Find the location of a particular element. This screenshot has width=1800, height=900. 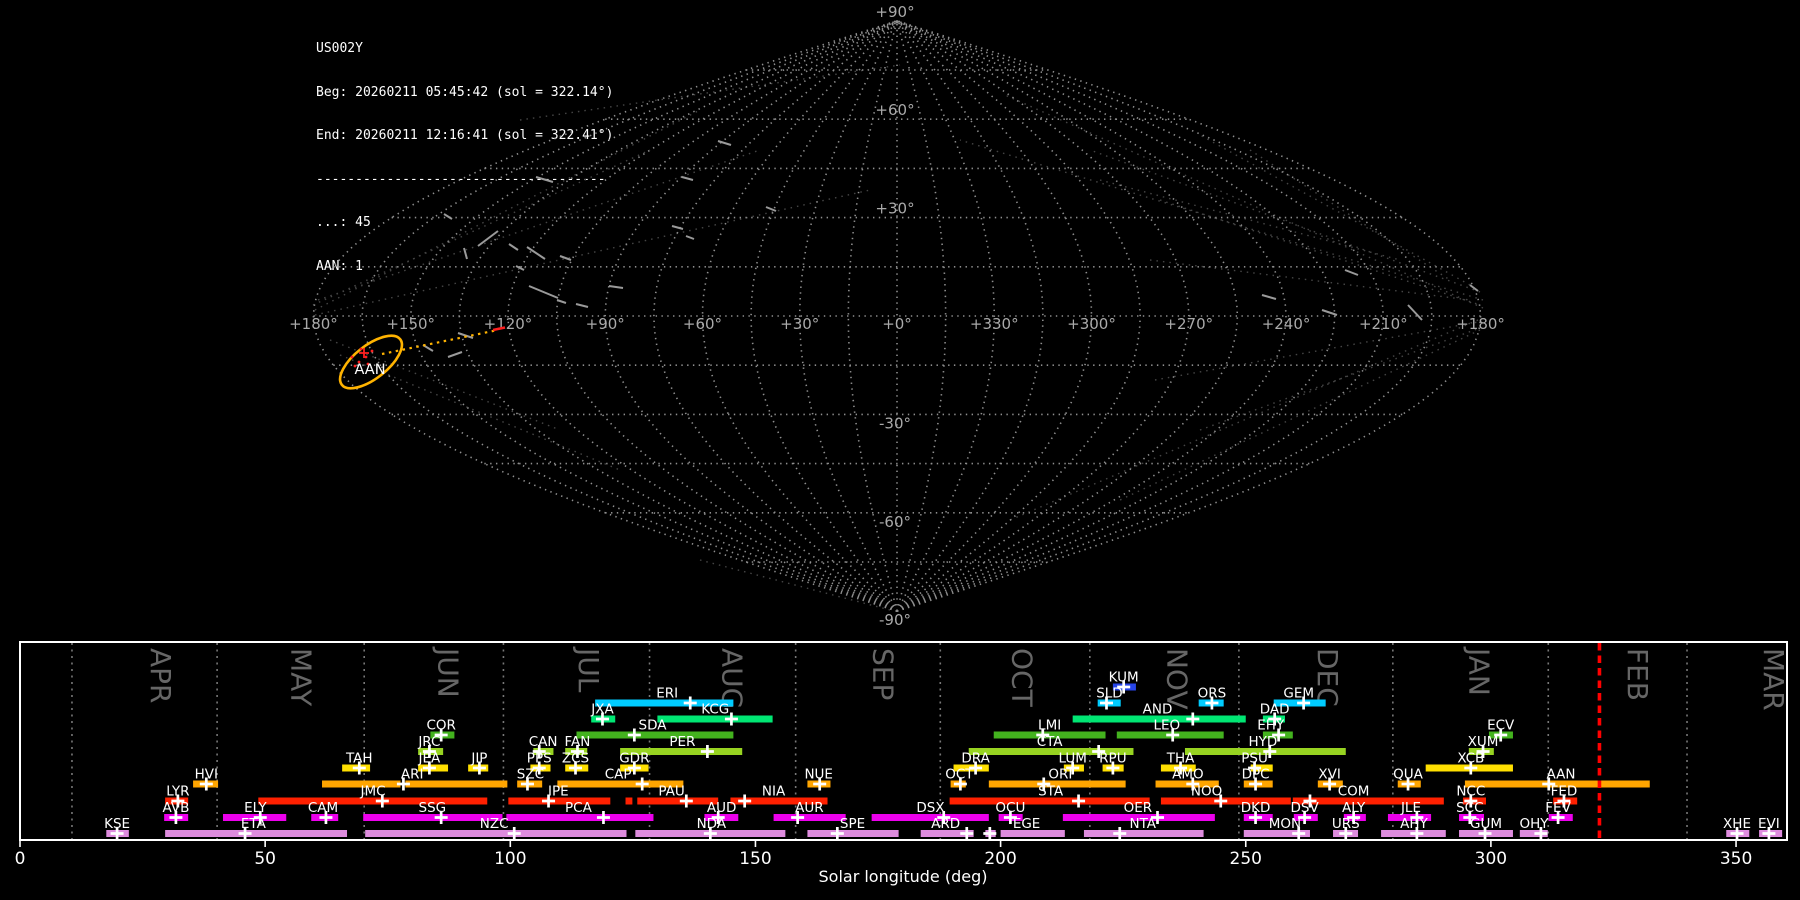

x-tick-label: 50 is located at coordinates (265, 859).